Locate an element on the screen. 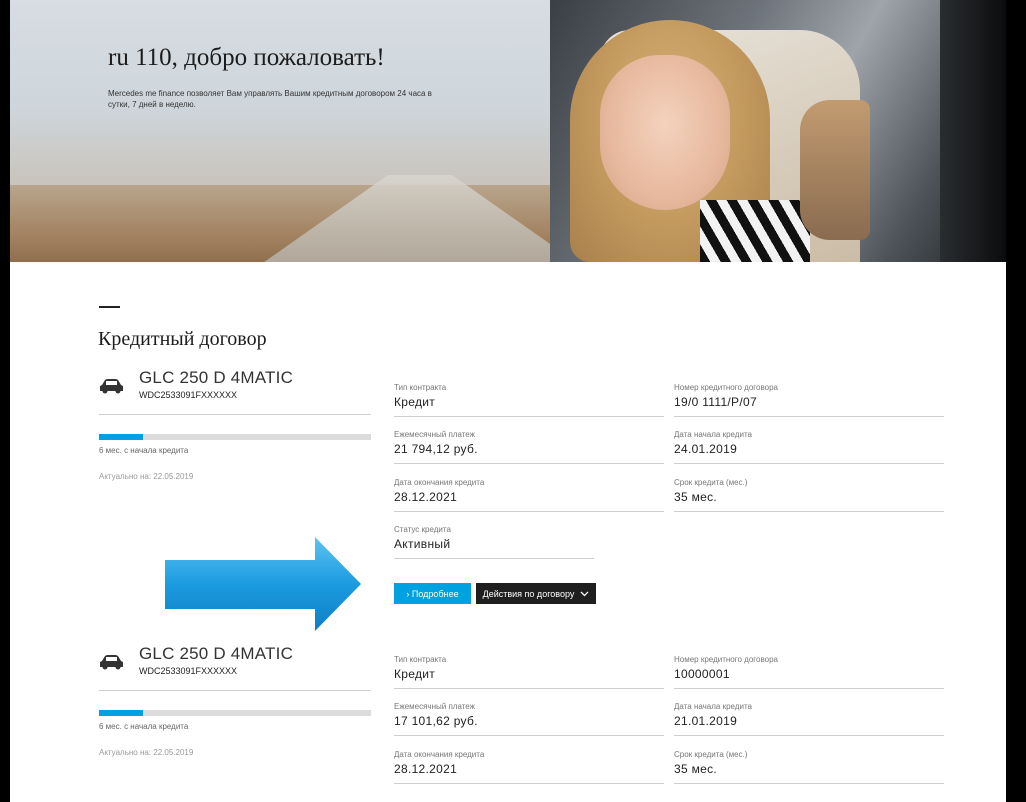  welcome-title: ru 110, добро пожаловать! is located at coordinates (246, 57).